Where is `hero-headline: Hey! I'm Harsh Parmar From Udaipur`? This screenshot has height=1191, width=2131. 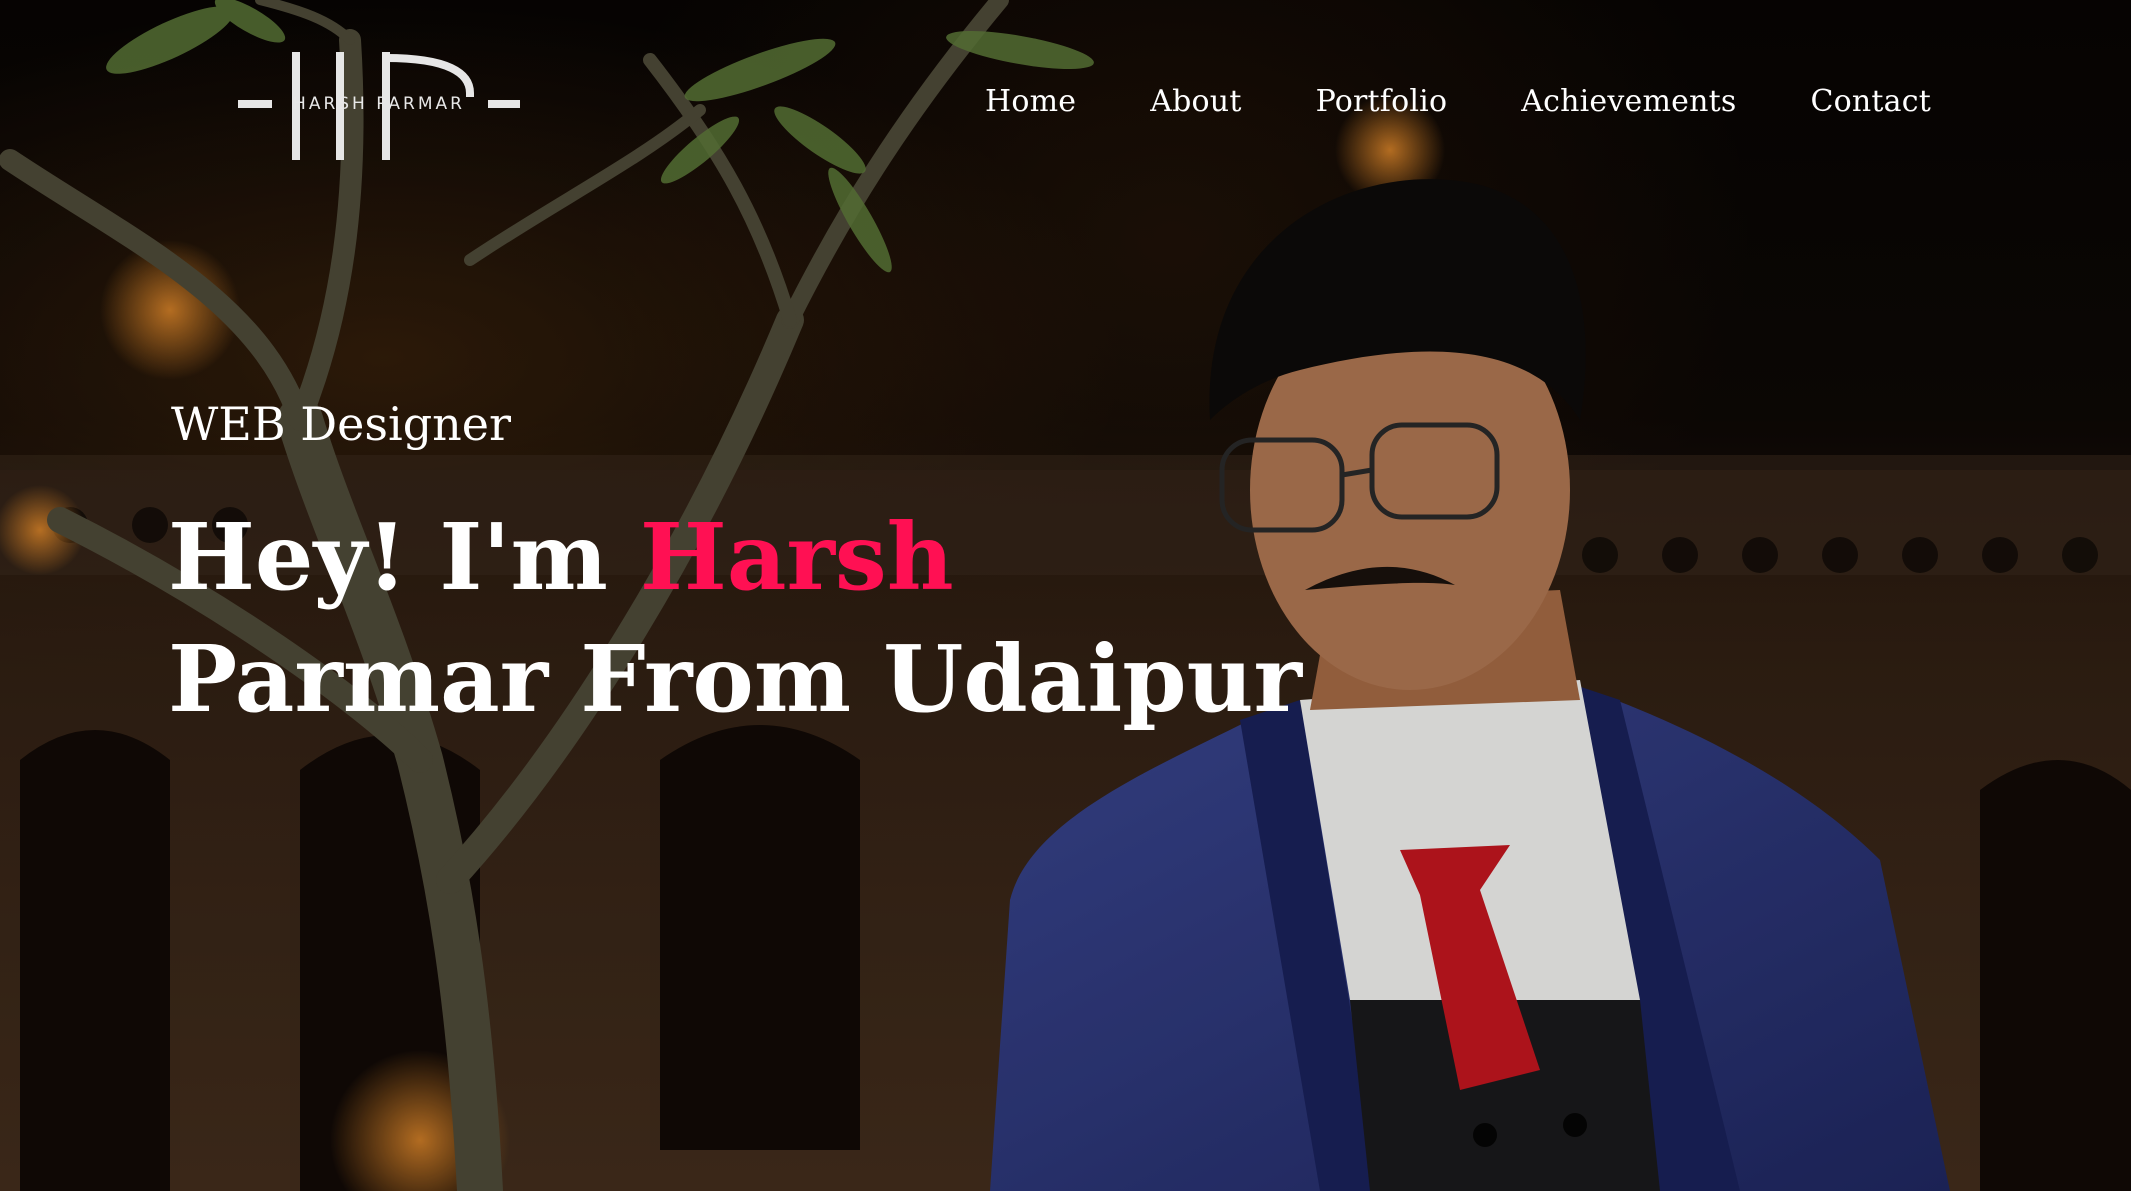
hero-headline: Hey! I'm Harsh Parmar From Udaipur is located at coordinates (735, 618).